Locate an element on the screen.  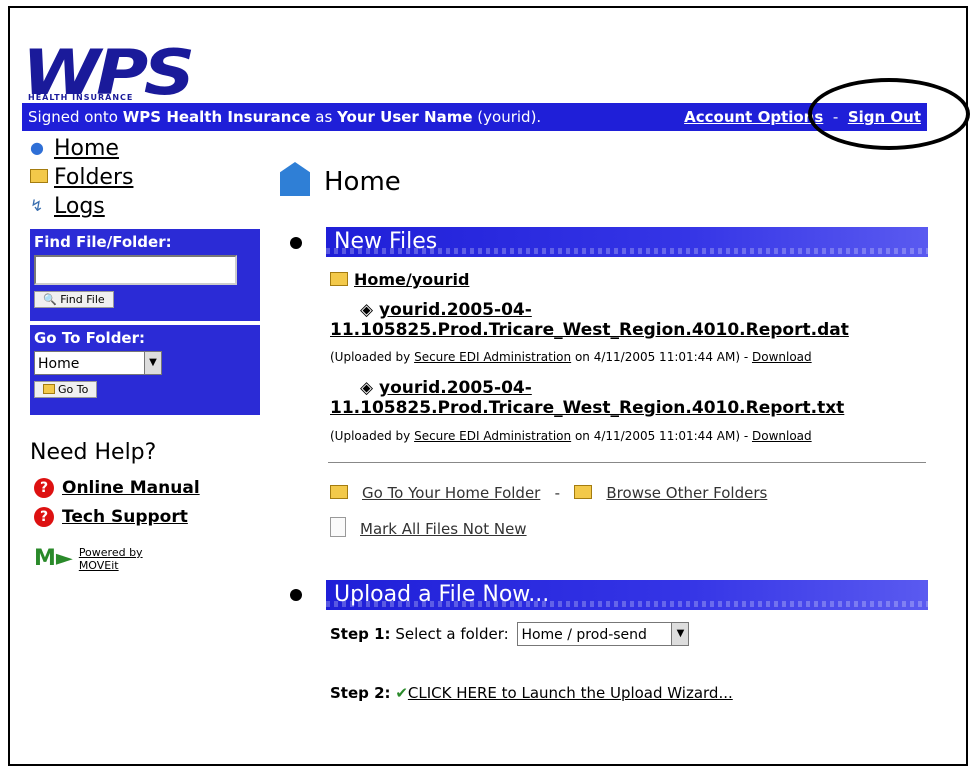
find-file-button: 🔍 Find File is located at coordinates (74, 299).